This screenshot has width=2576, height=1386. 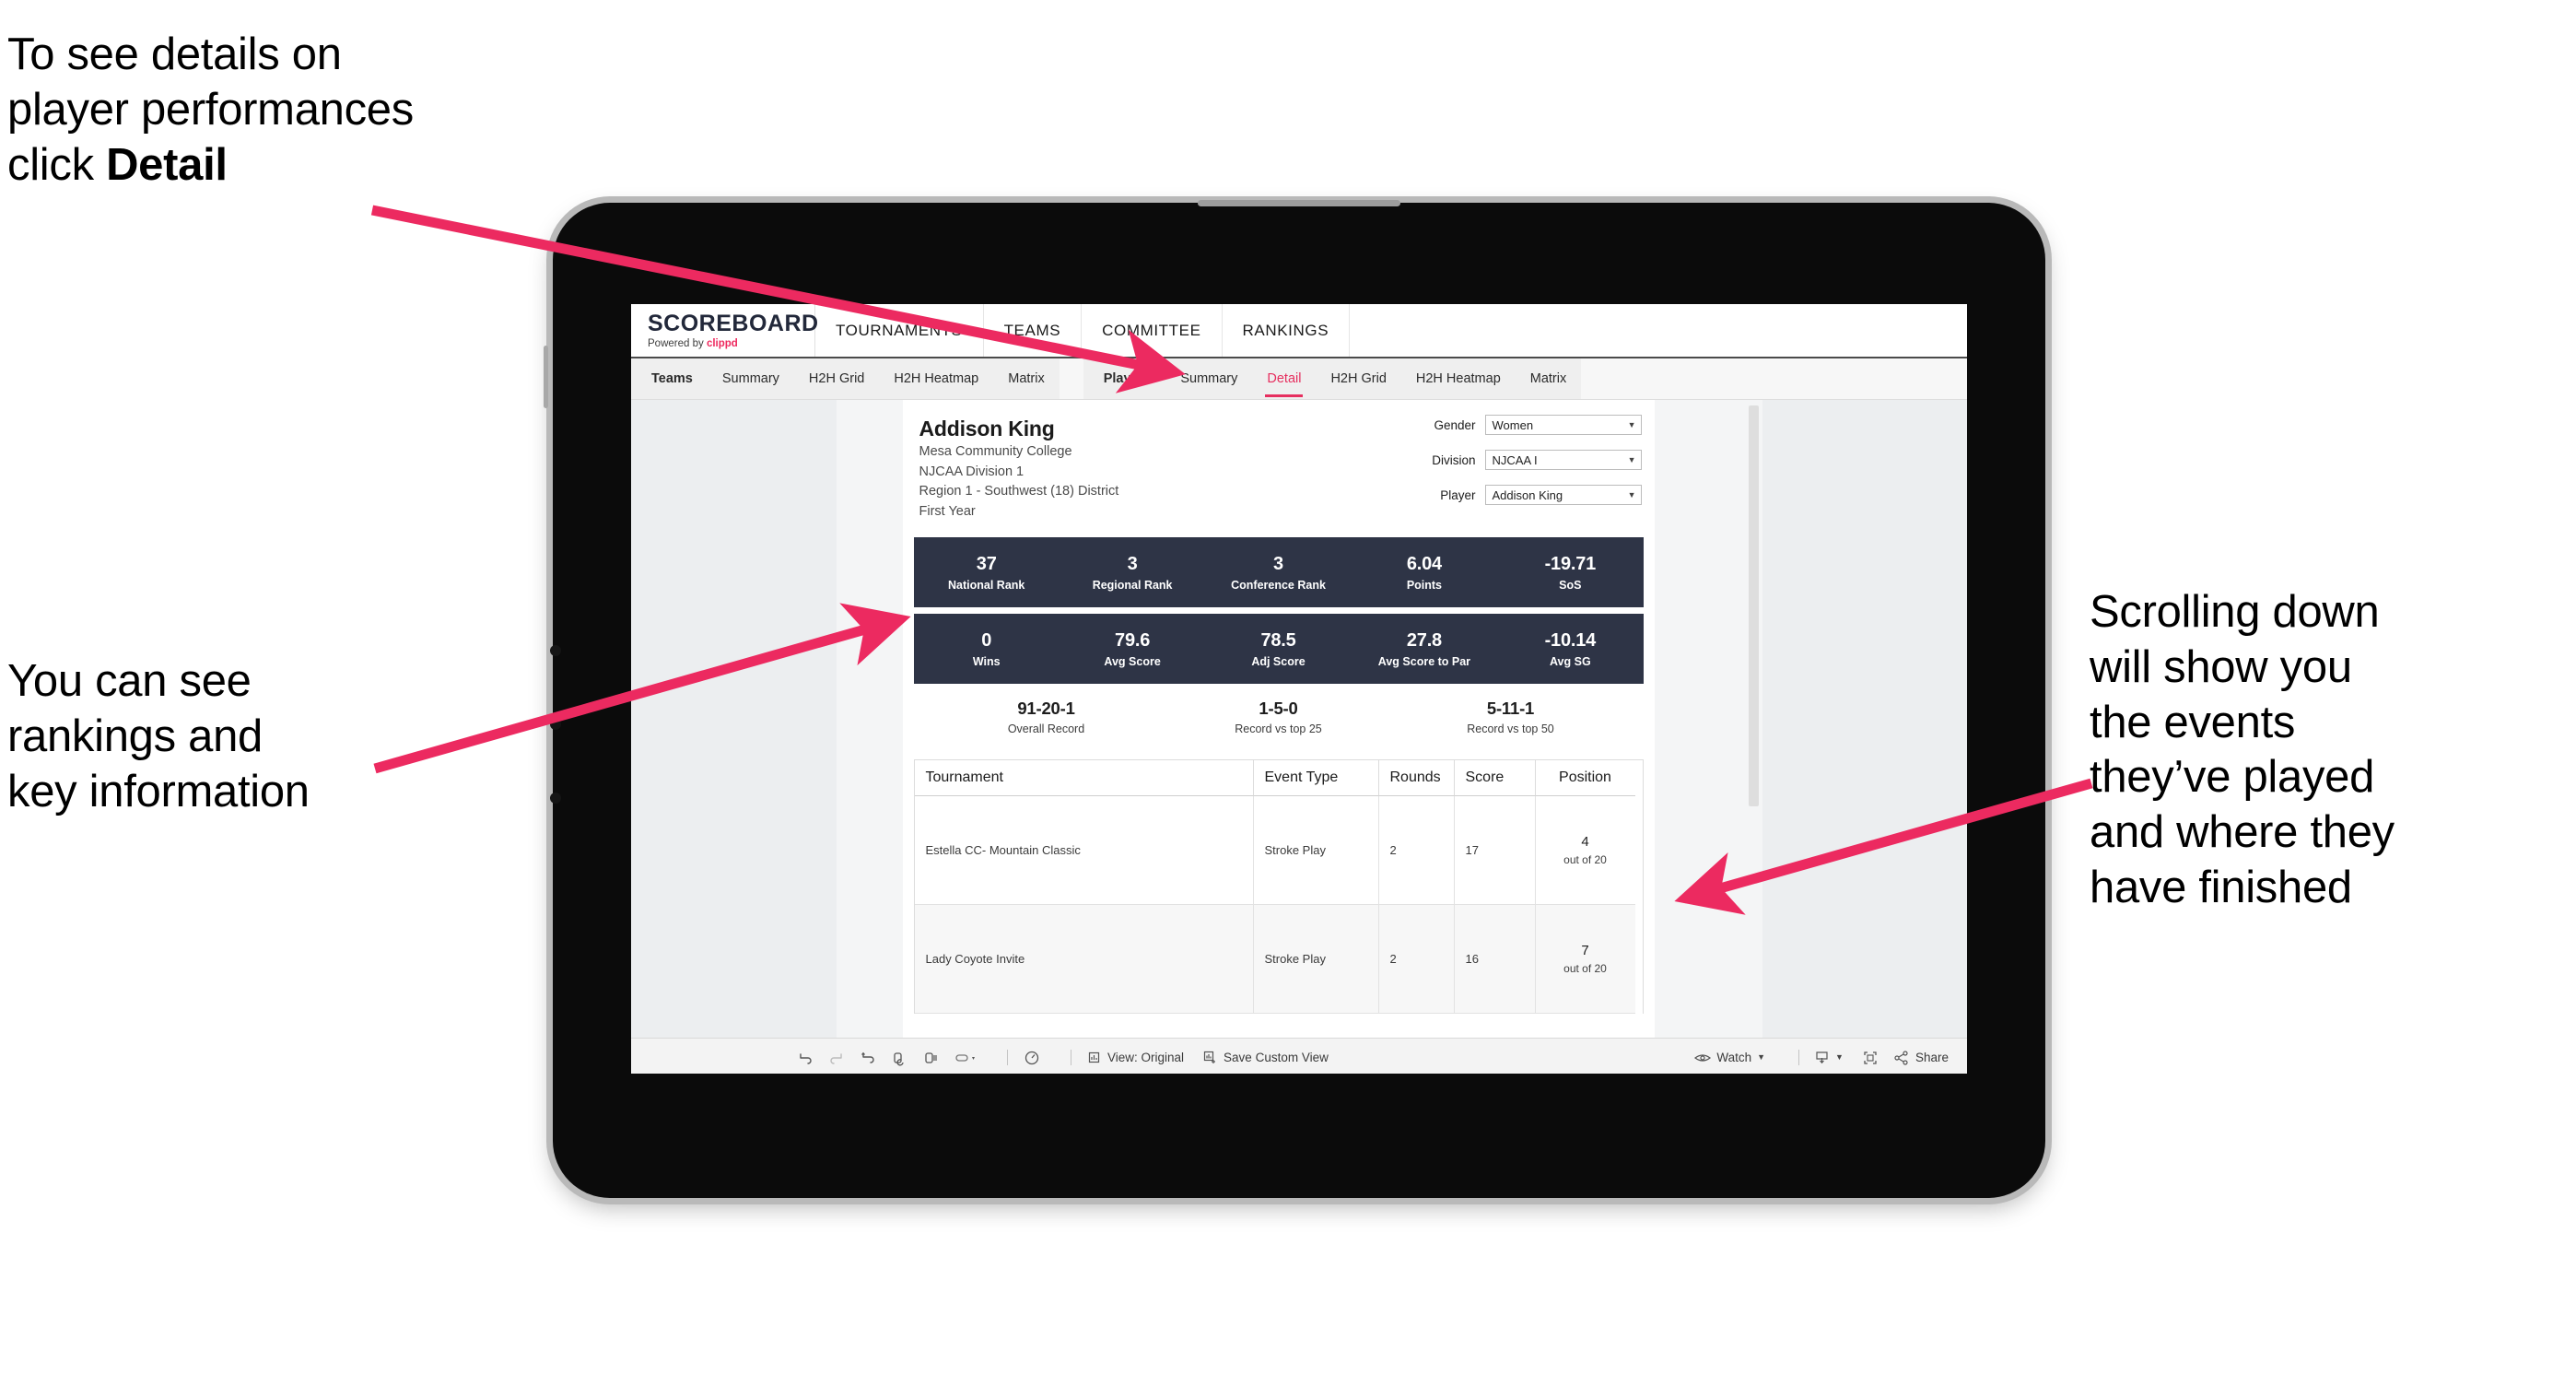 What do you see at coordinates (1570, 640) in the screenshot?
I see `stat-value: -10.14` at bounding box center [1570, 640].